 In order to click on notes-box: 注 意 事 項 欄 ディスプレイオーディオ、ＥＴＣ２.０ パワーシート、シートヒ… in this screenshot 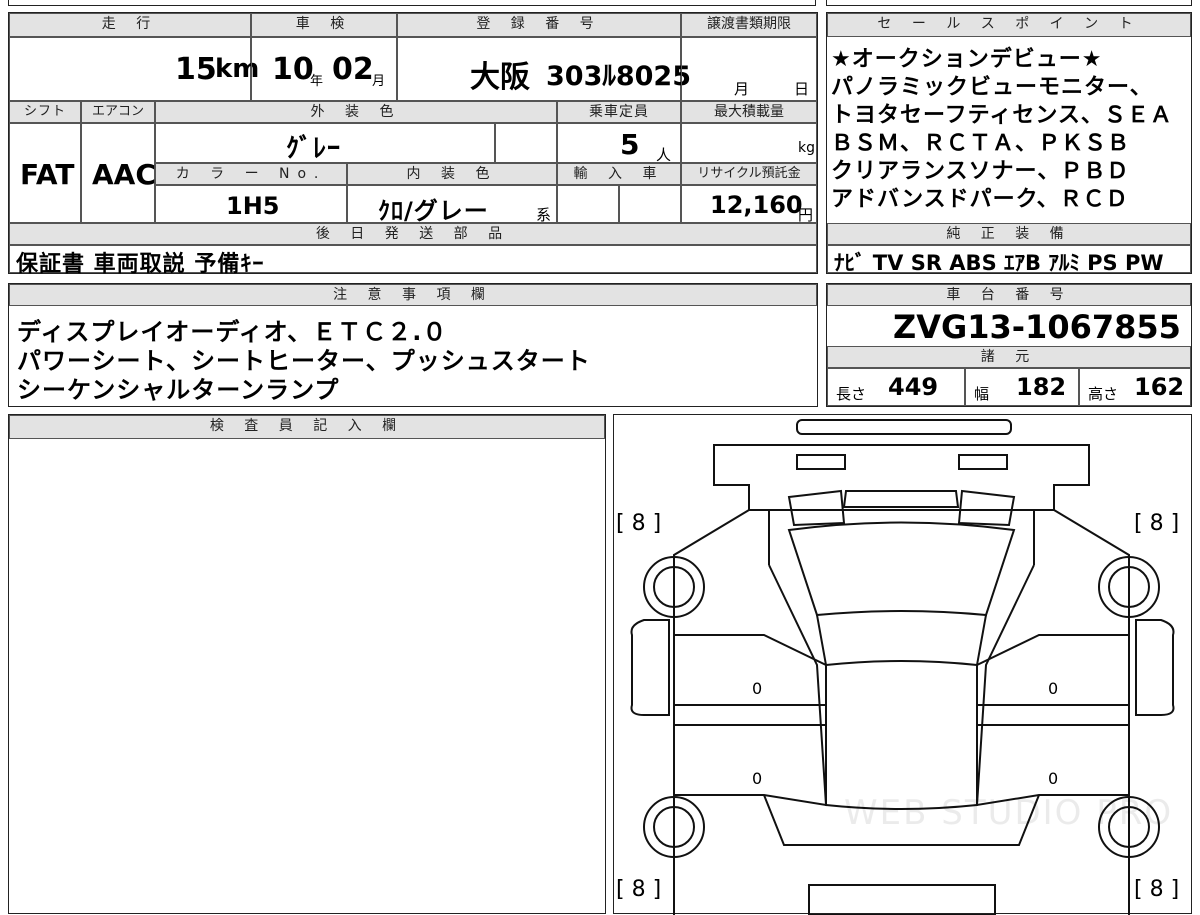, I will do `click(413, 345)`.